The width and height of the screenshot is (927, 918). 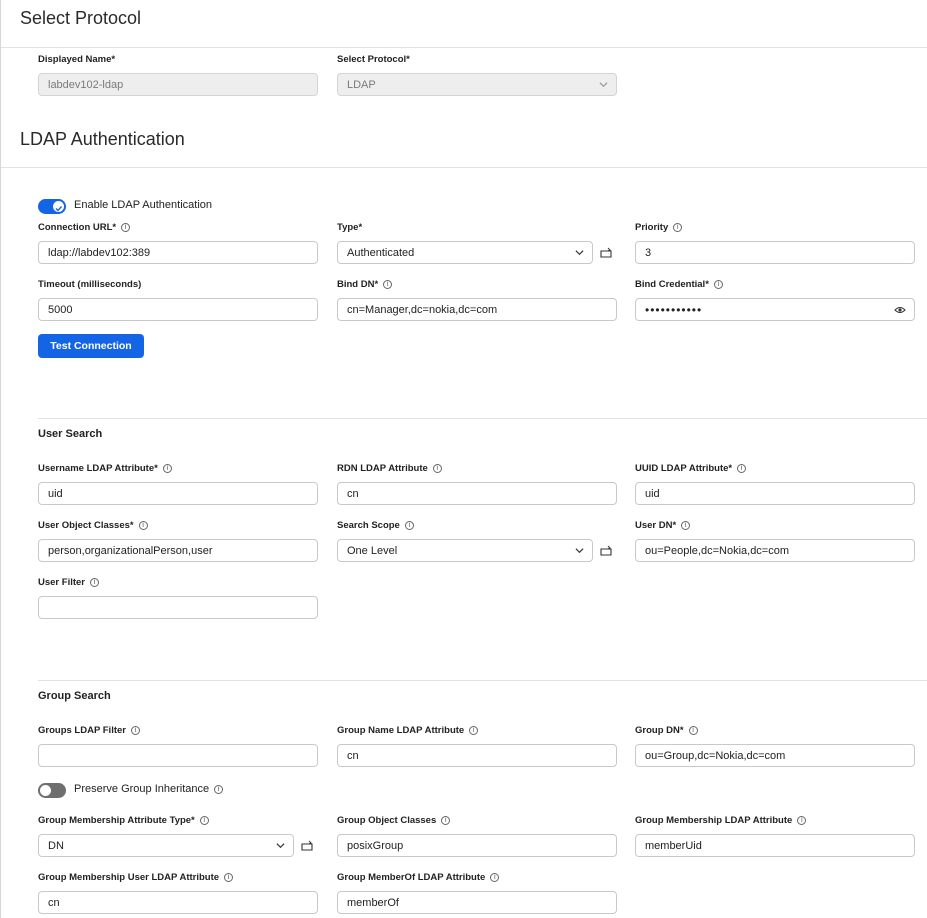 I want to click on displayed-name-field: labdev102-ldap, so click(x=178, y=84).